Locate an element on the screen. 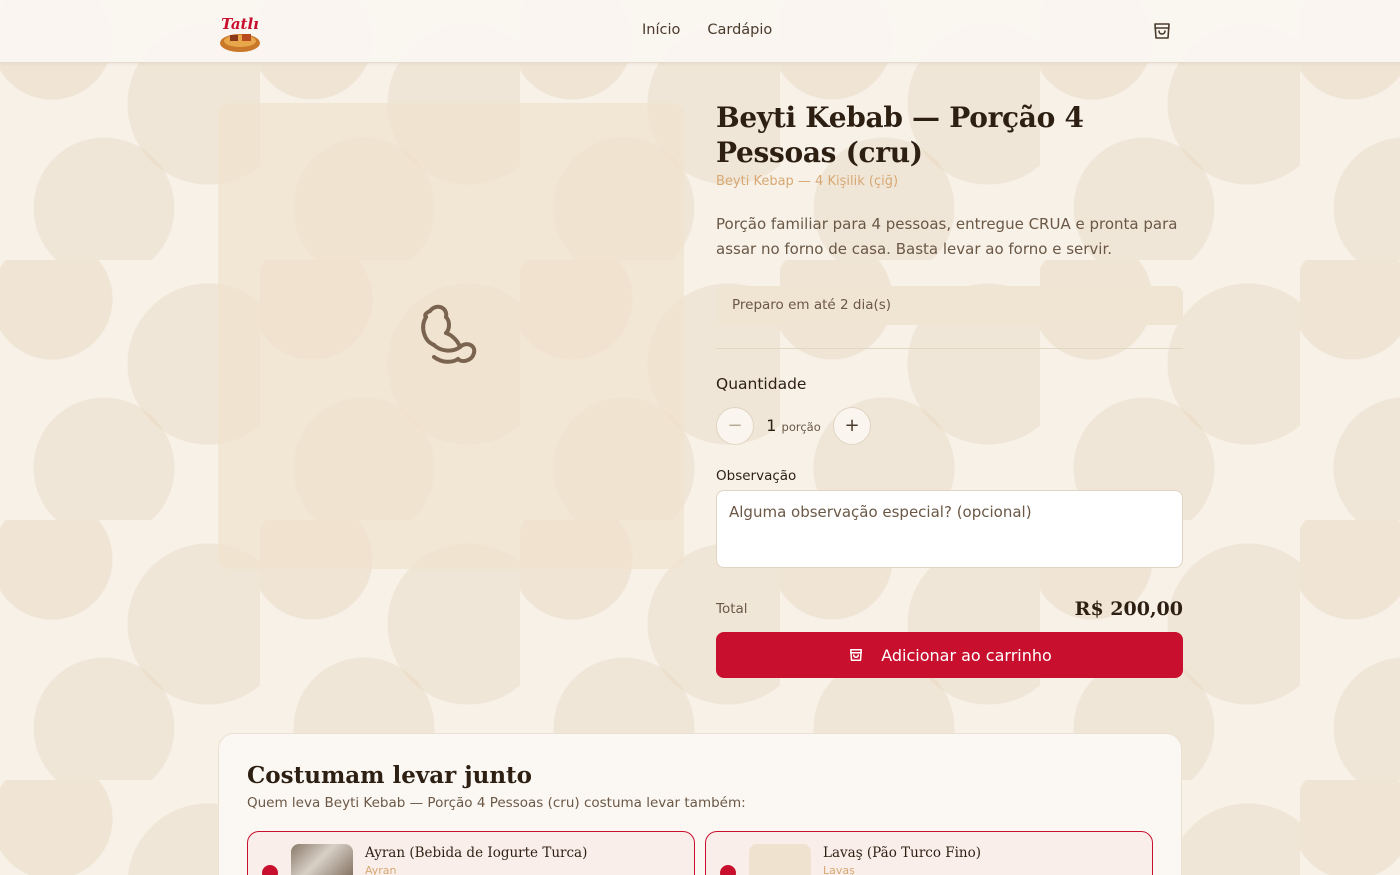  add-to-cart-label: Adicionar ao carrinho is located at coordinates (966, 655).